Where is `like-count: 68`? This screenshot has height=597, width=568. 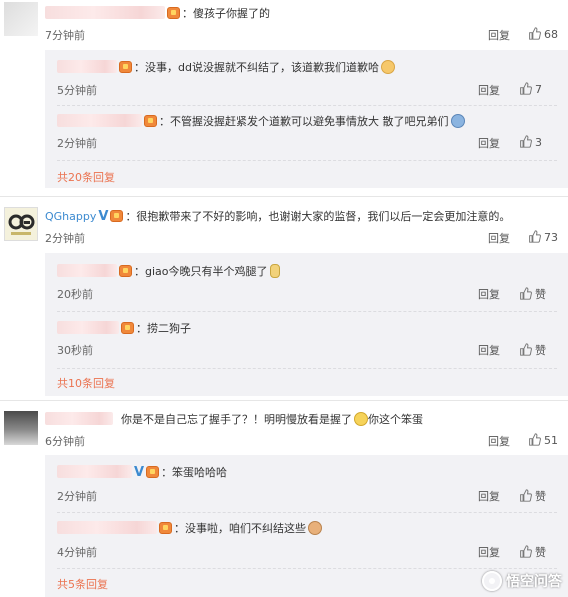 like-count: 68 is located at coordinates (551, 34).